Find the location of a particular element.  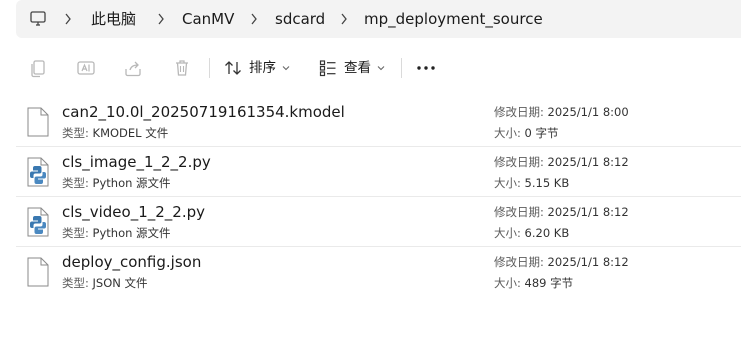

file-size: 大小: 5.15 KB is located at coordinates (531, 183).